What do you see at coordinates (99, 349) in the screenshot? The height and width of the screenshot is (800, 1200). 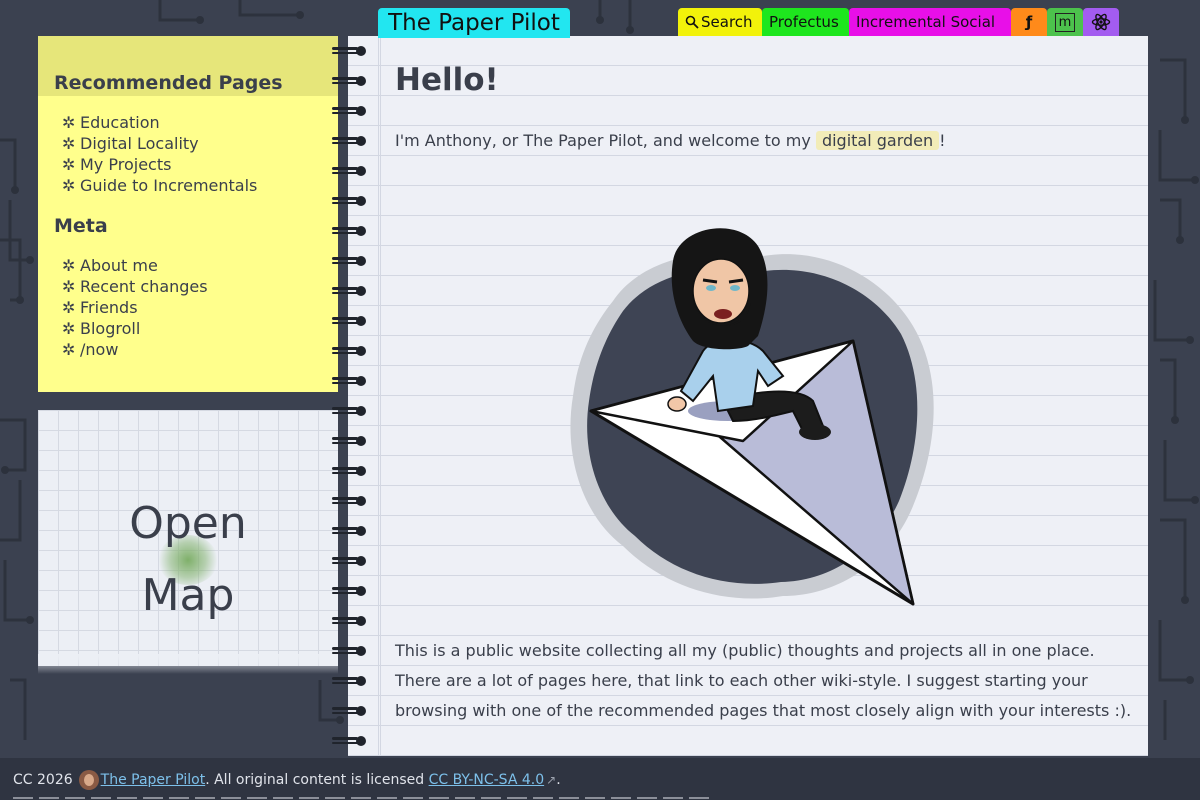 I see `list-item-label: /now` at bounding box center [99, 349].